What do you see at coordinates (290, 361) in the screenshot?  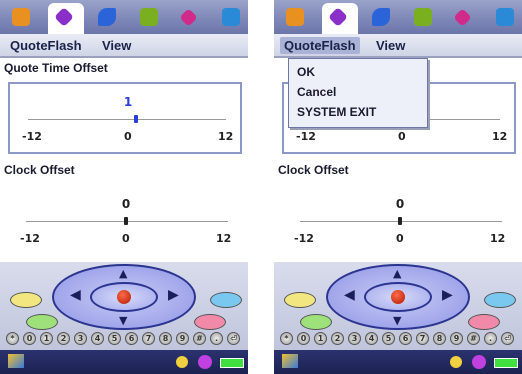 I see `signal-icon` at bounding box center [290, 361].